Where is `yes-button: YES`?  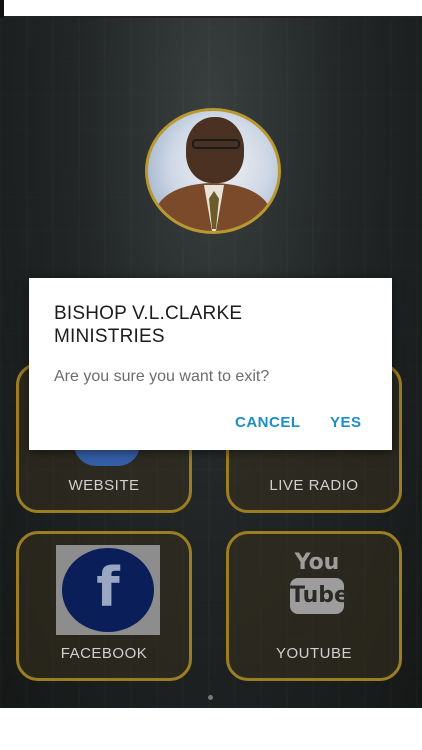 yes-button: YES is located at coordinates (346, 422).